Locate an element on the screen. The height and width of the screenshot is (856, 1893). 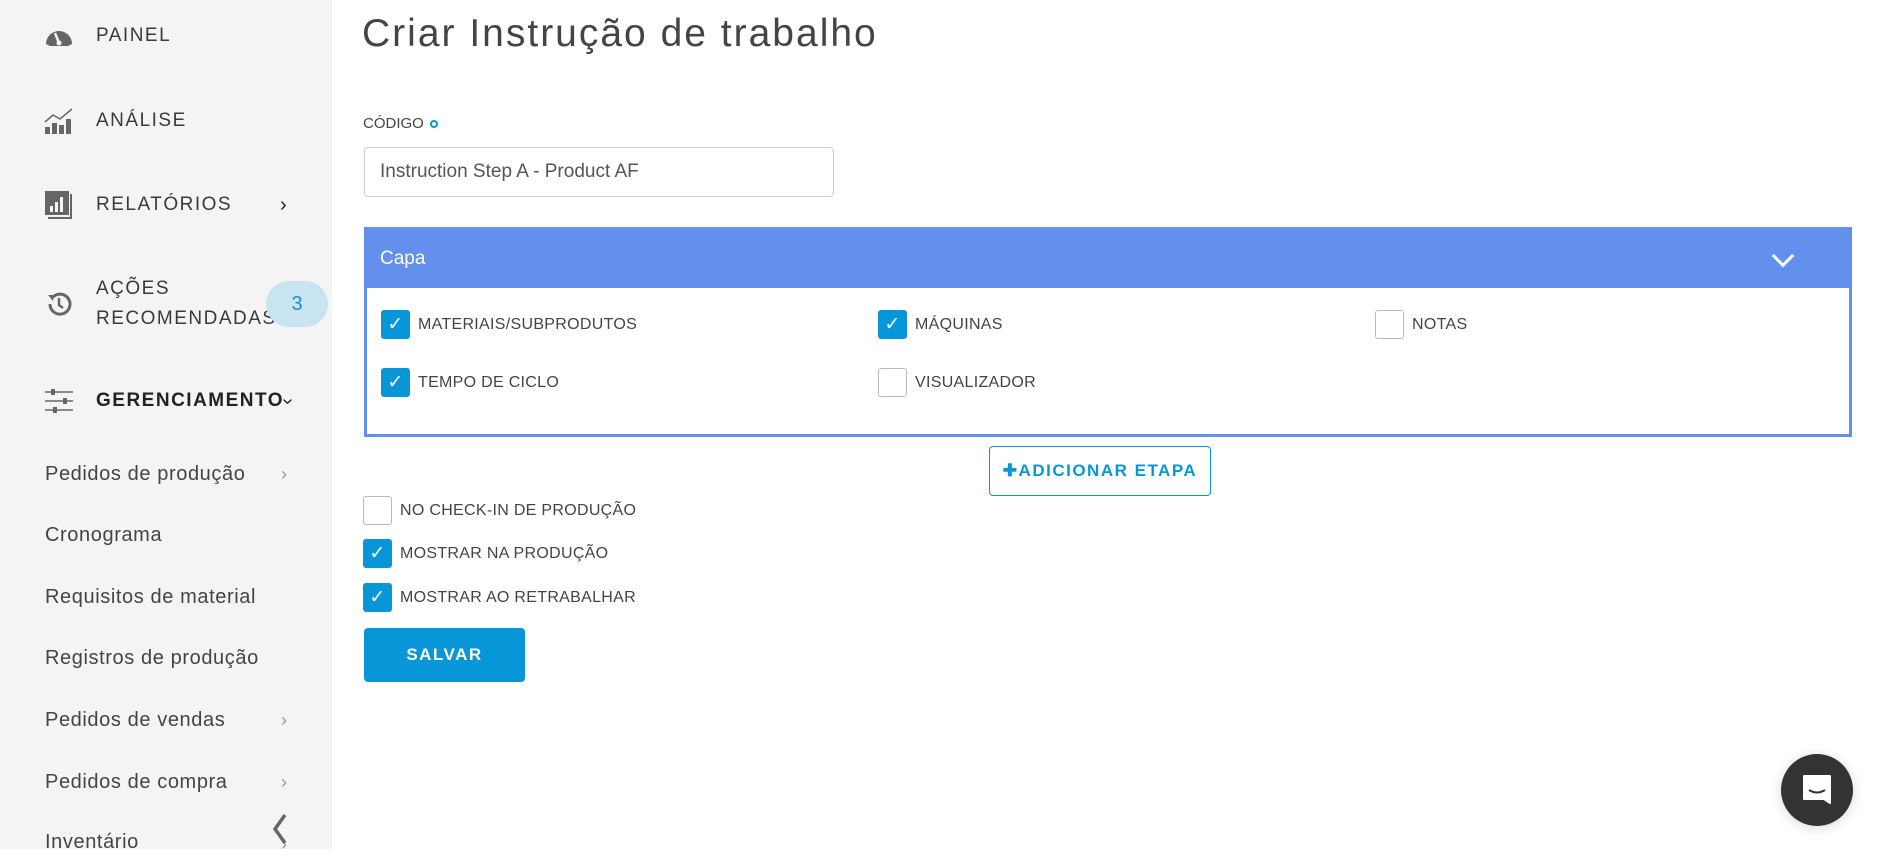
checkbox-label: NOTAS is located at coordinates (1440, 324).